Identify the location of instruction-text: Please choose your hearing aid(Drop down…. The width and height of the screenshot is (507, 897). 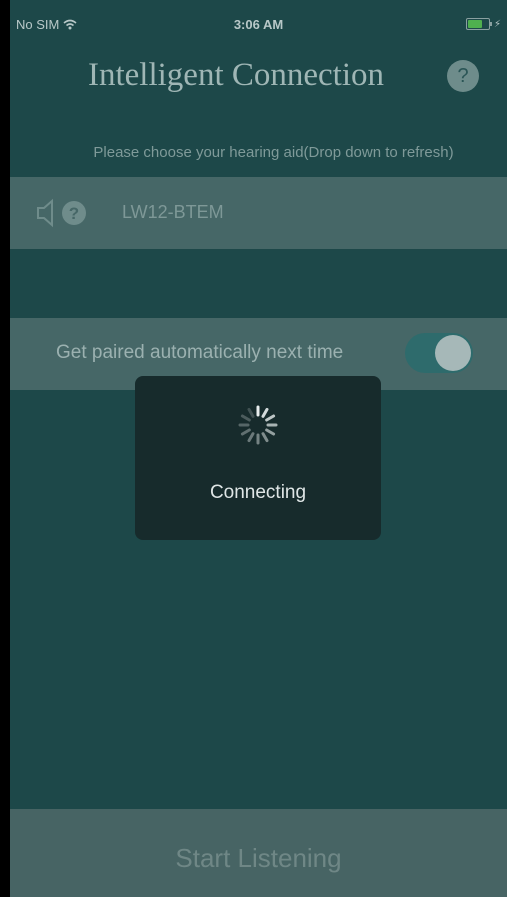
(258, 152).